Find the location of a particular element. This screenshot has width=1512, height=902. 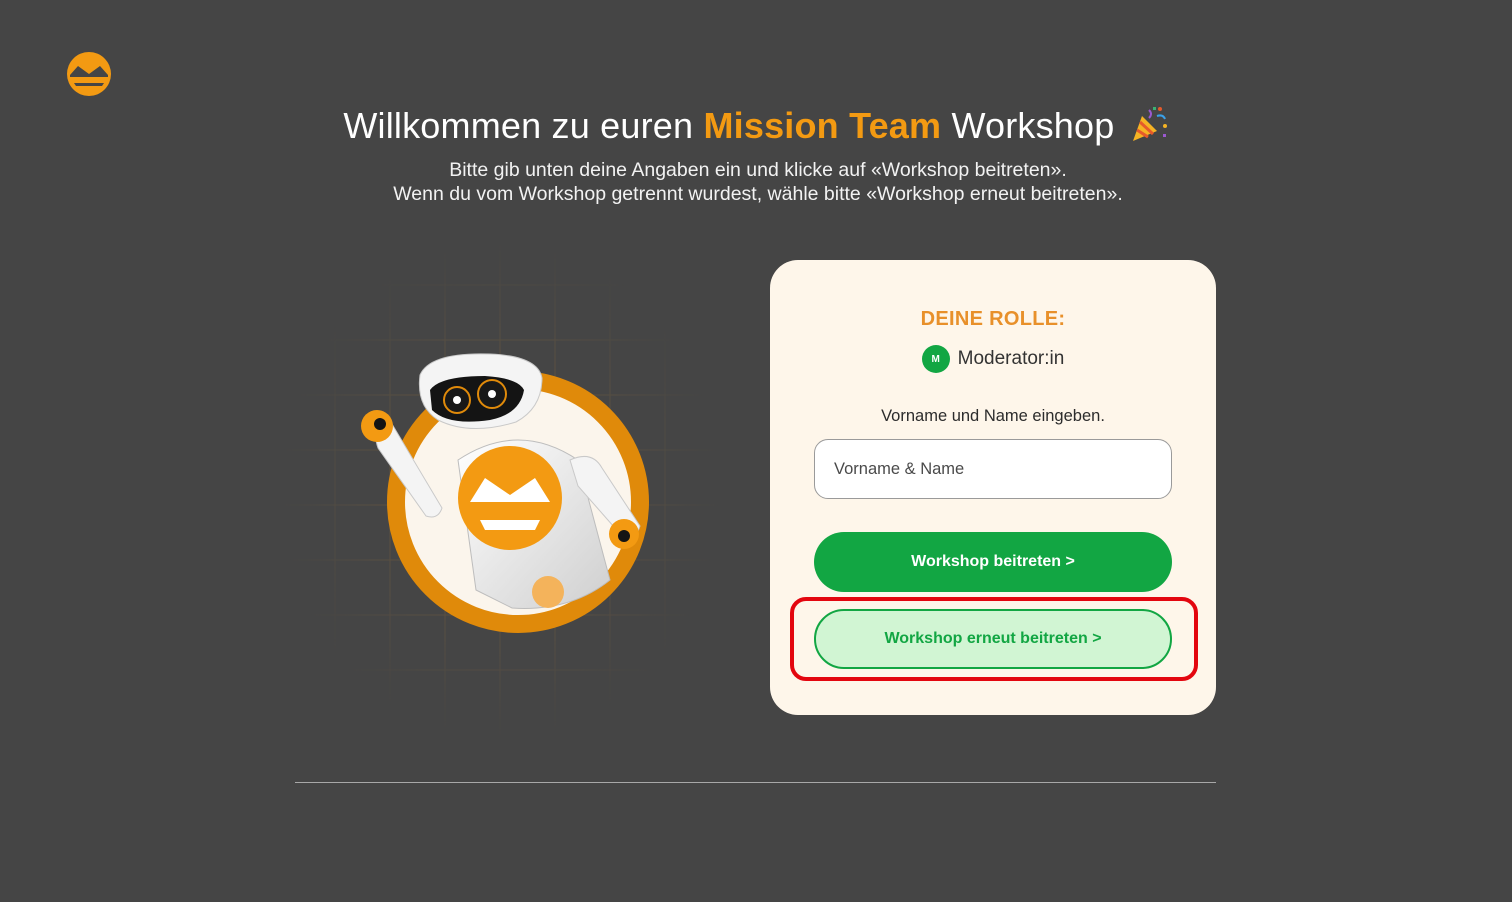

role-row: M Moderator:in is located at coordinates (993, 359).